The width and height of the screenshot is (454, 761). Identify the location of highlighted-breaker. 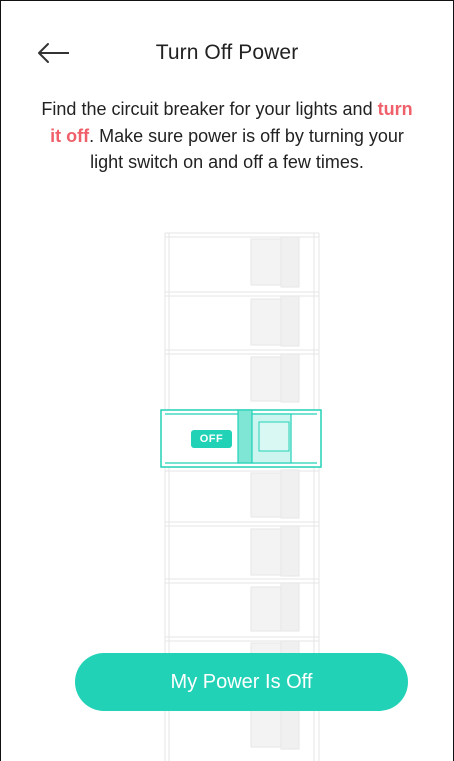
(241, 438).